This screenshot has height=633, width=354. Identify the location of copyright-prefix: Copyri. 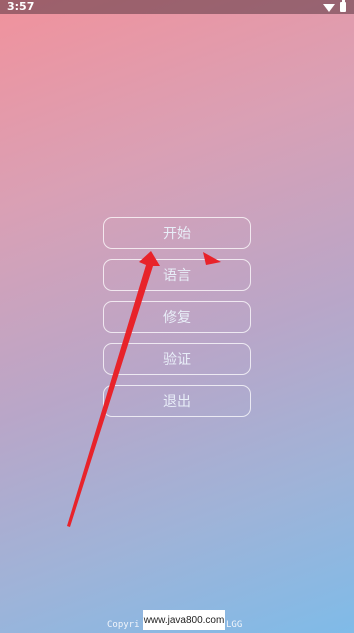
(123, 625).